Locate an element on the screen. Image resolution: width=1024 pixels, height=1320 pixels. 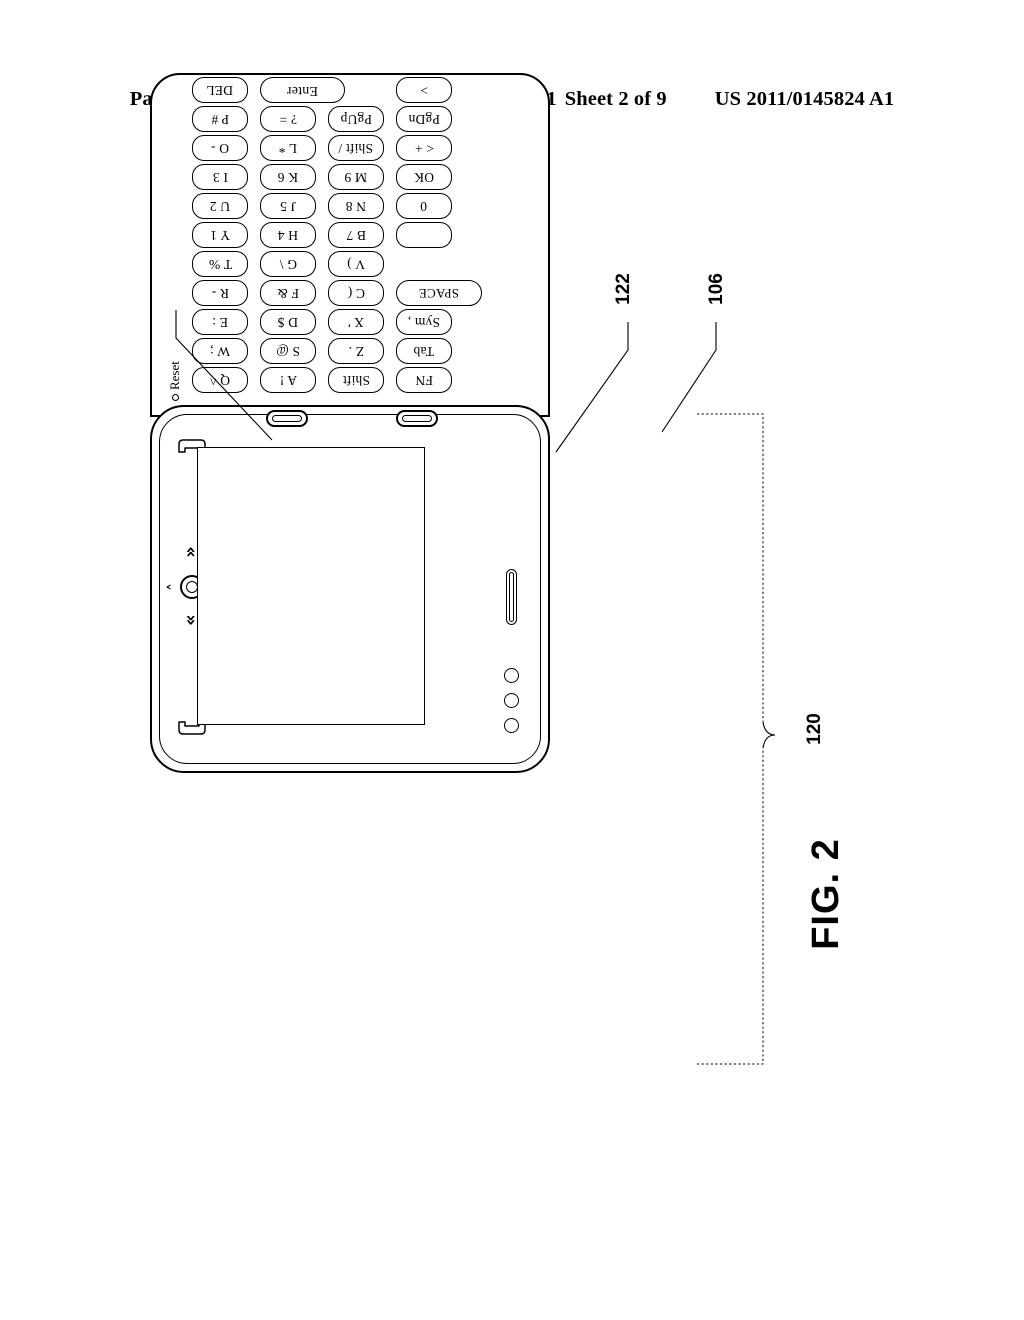
key-r: R - is located at coordinates (220, 293).